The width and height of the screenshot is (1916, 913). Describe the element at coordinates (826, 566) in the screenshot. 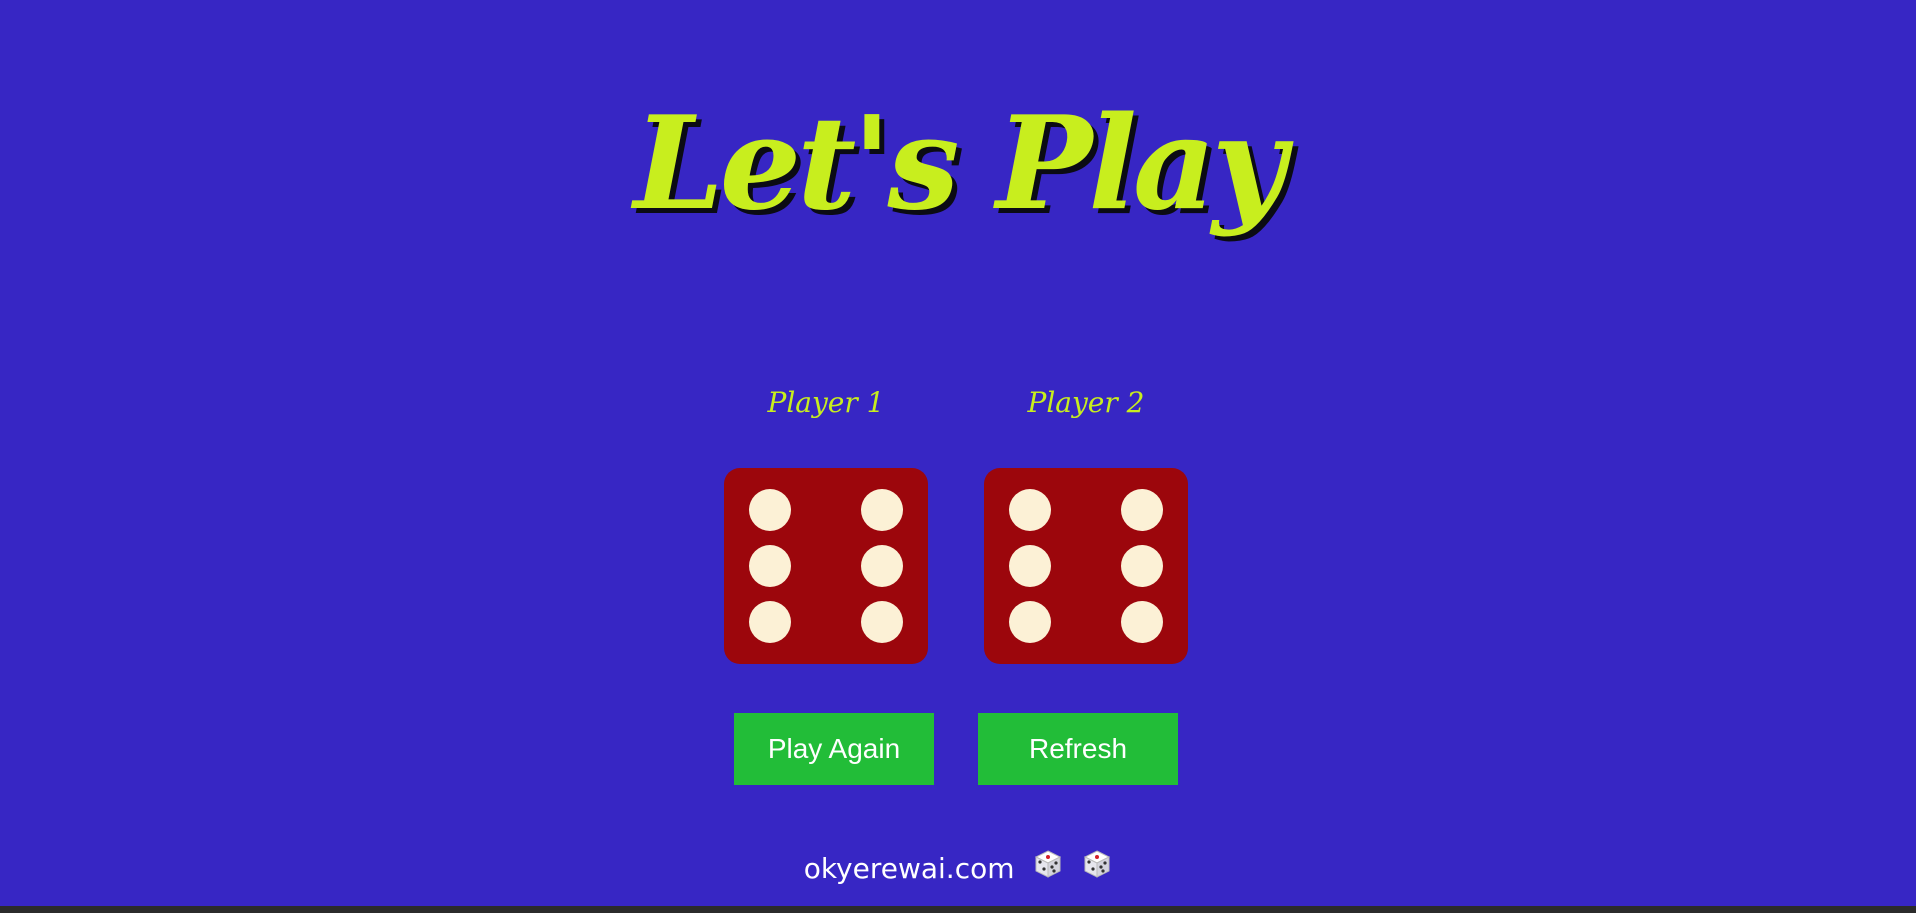

I see `player-1-die` at that location.